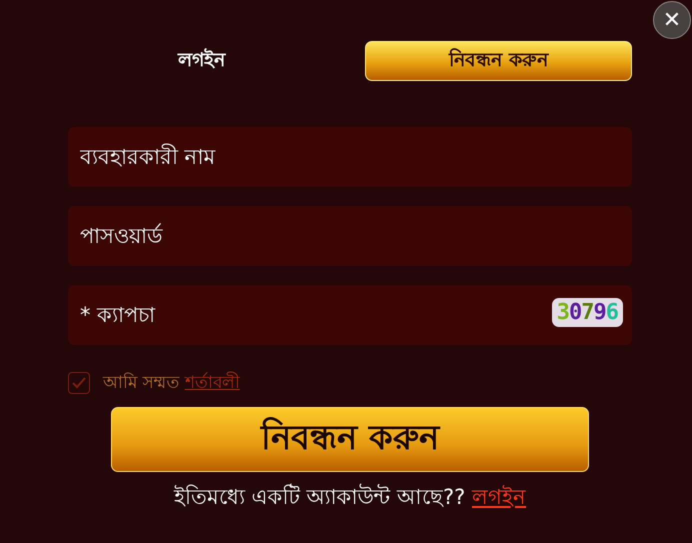 The height and width of the screenshot is (543, 692). What do you see at coordinates (600, 312) in the screenshot?
I see `captcha-digit: 9` at bounding box center [600, 312].